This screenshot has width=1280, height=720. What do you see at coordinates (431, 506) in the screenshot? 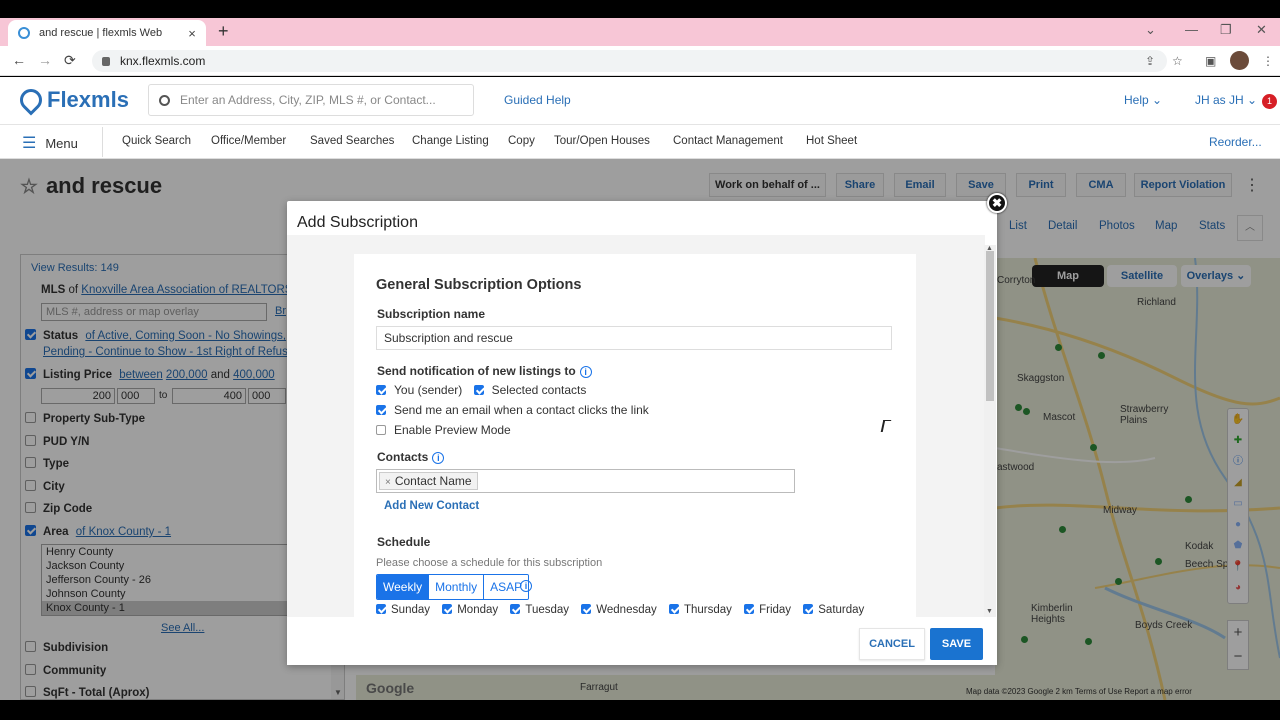
I see `add-new-contact-link: Add New Contact` at bounding box center [431, 506].